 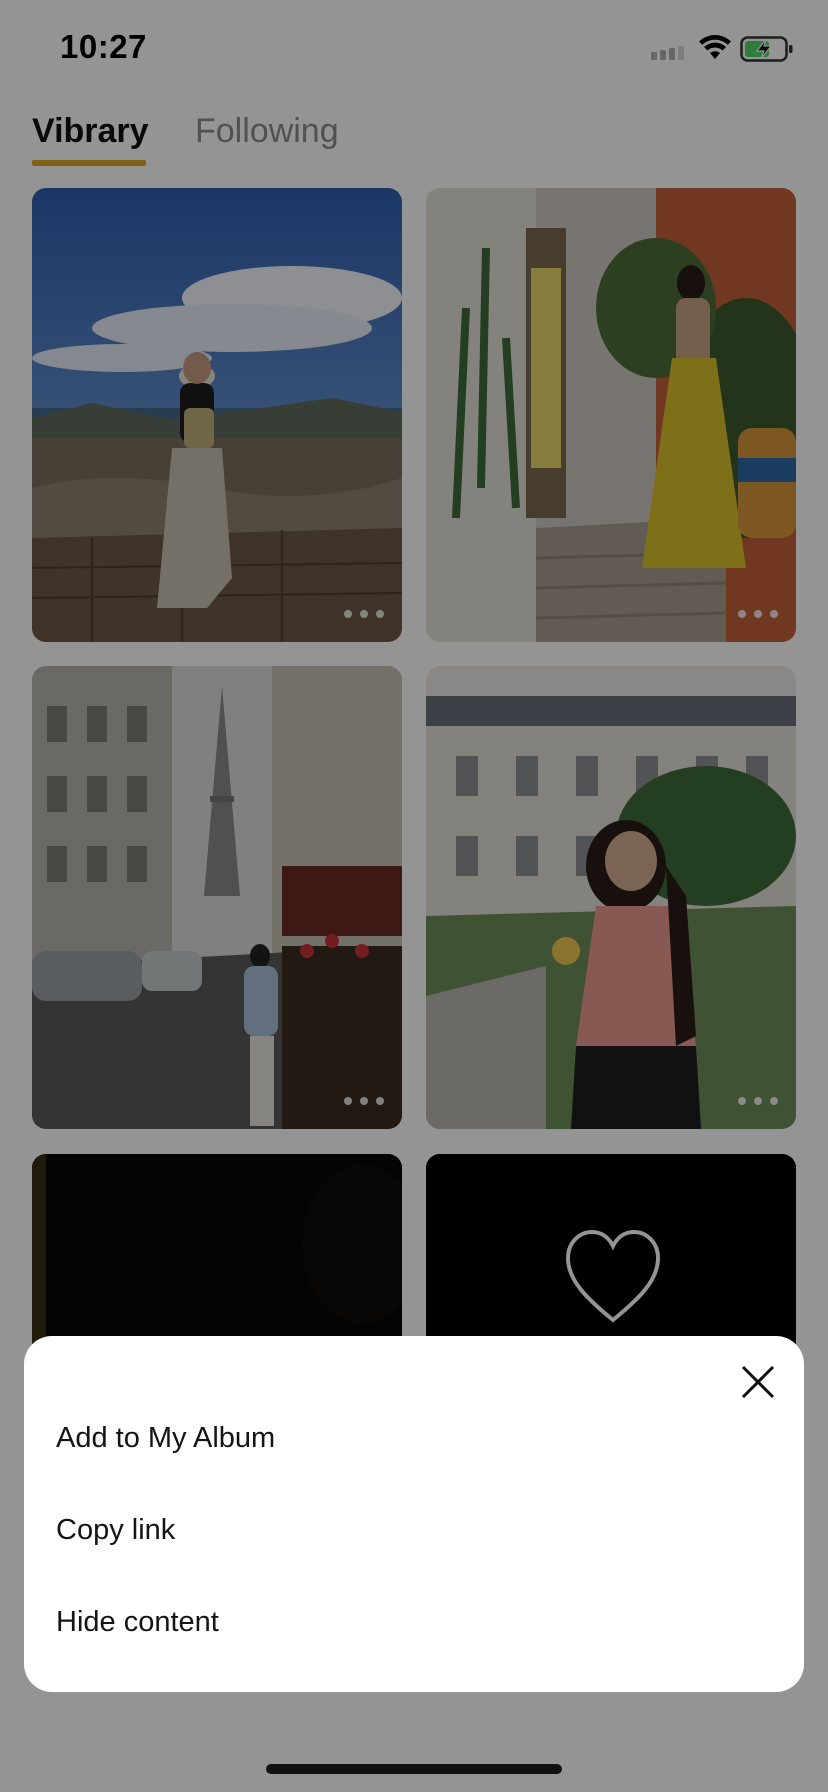 I want to click on home-indicator, so click(x=414, y=1769).